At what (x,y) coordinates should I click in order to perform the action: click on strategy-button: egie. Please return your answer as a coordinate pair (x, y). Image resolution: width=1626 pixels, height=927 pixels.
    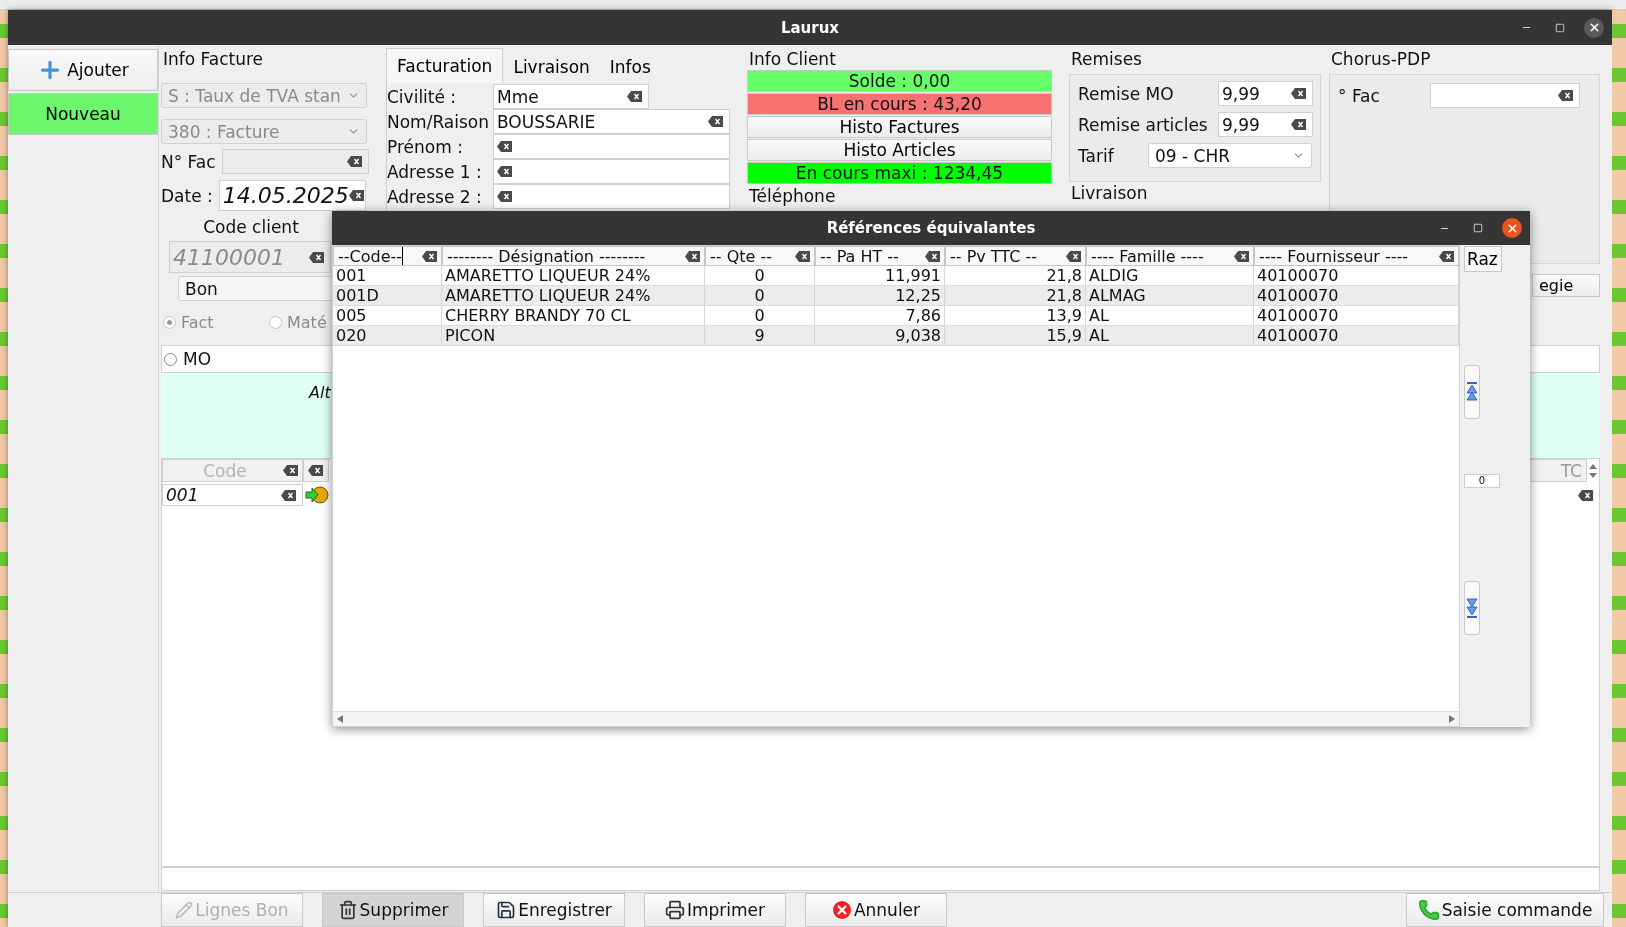
    Looking at the image, I should click on (1566, 285).